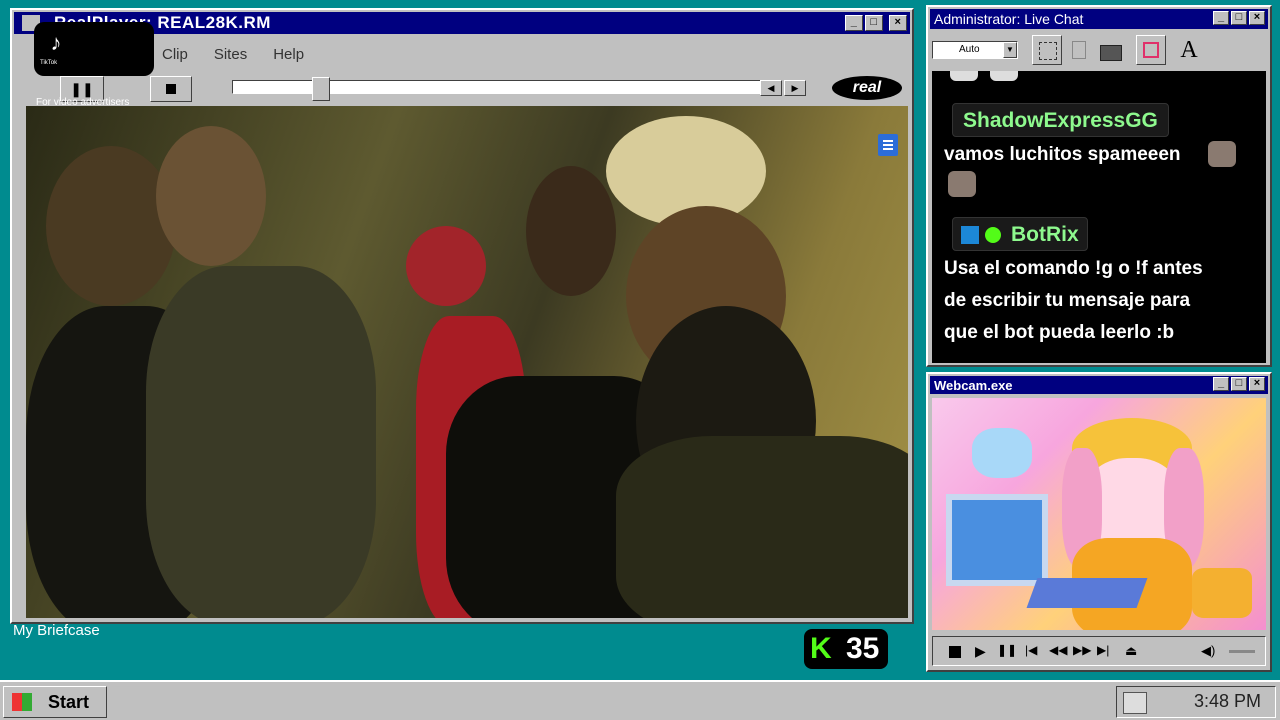 The width and height of the screenshot is (1280, 720). What do you see at coordinates (1060, 120) in the screenshot?
I see `chat-username: ShadowExpressGG` at bounding box center [1060, 120].